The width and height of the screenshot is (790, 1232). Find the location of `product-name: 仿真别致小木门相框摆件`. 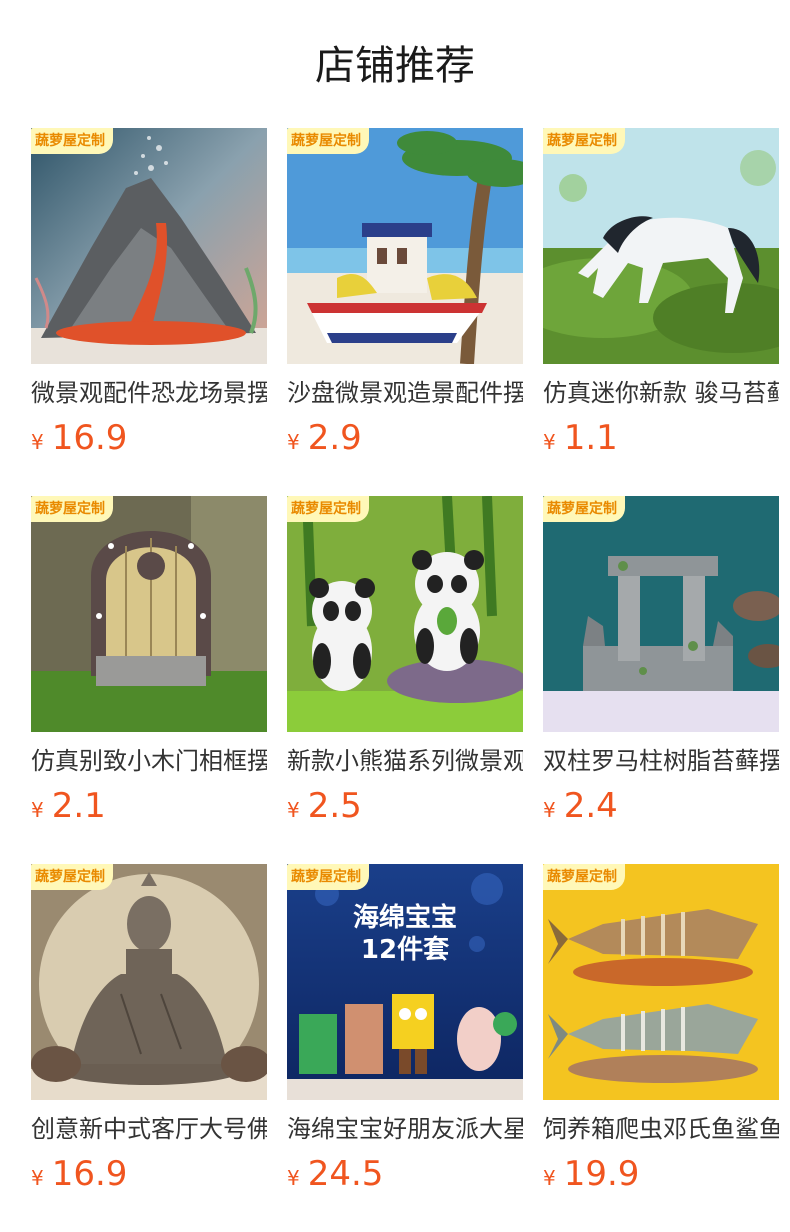

product-name: 仿真别致小木门相框摆件 is located at coordinates (149, 761).